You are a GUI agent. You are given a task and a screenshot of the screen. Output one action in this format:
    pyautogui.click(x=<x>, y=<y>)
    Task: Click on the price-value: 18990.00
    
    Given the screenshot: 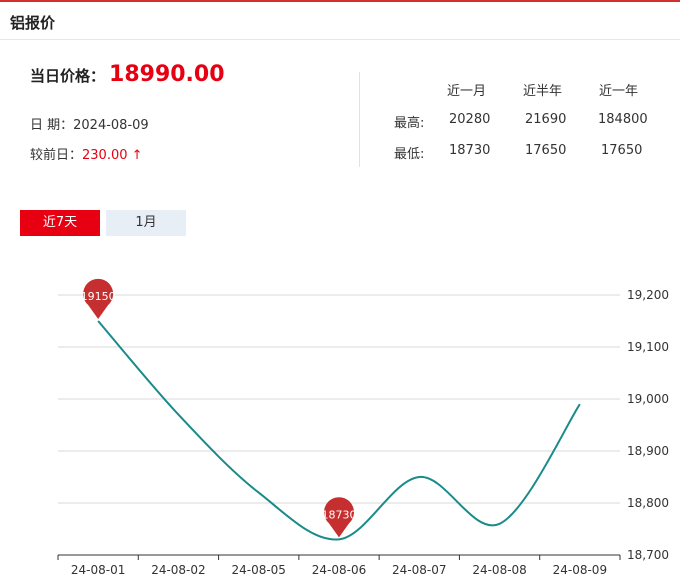 What is the action you would take?
    pyautogui.click(x=167, y=74)
    